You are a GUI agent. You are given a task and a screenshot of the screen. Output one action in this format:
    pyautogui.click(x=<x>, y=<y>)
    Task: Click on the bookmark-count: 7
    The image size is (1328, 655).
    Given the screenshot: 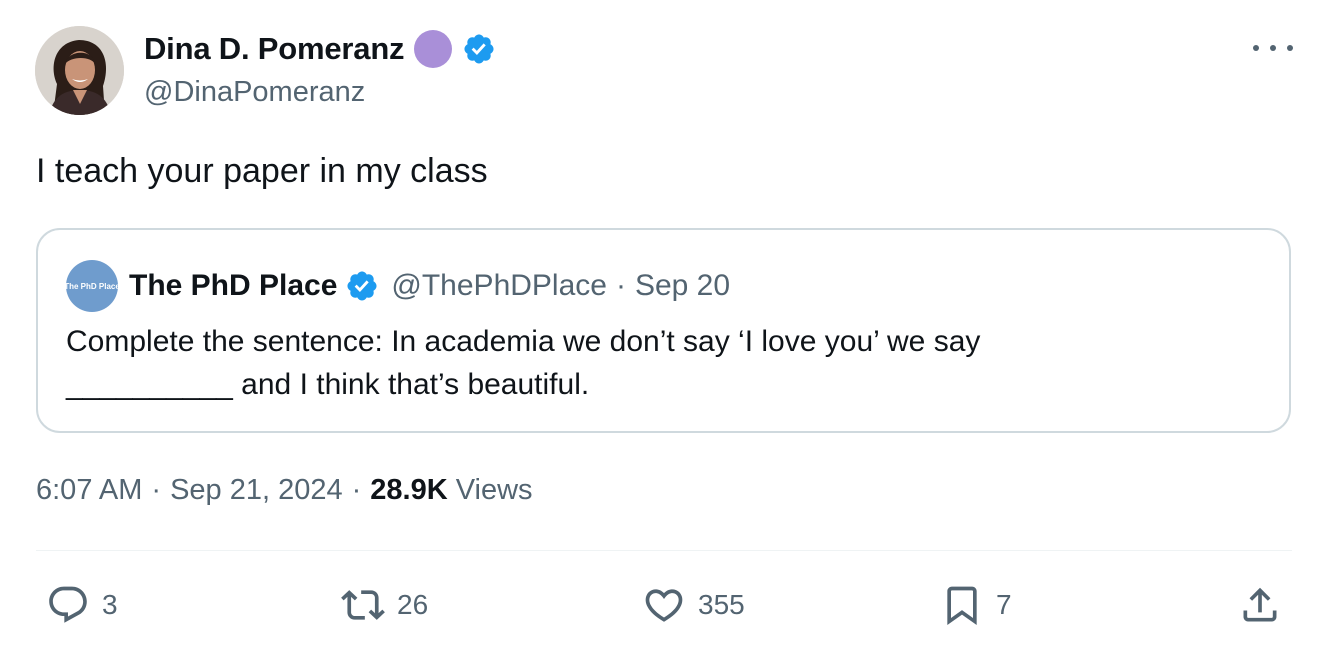 What is the action you would take?
    pyautogui.click(x=1004, y=604)
    